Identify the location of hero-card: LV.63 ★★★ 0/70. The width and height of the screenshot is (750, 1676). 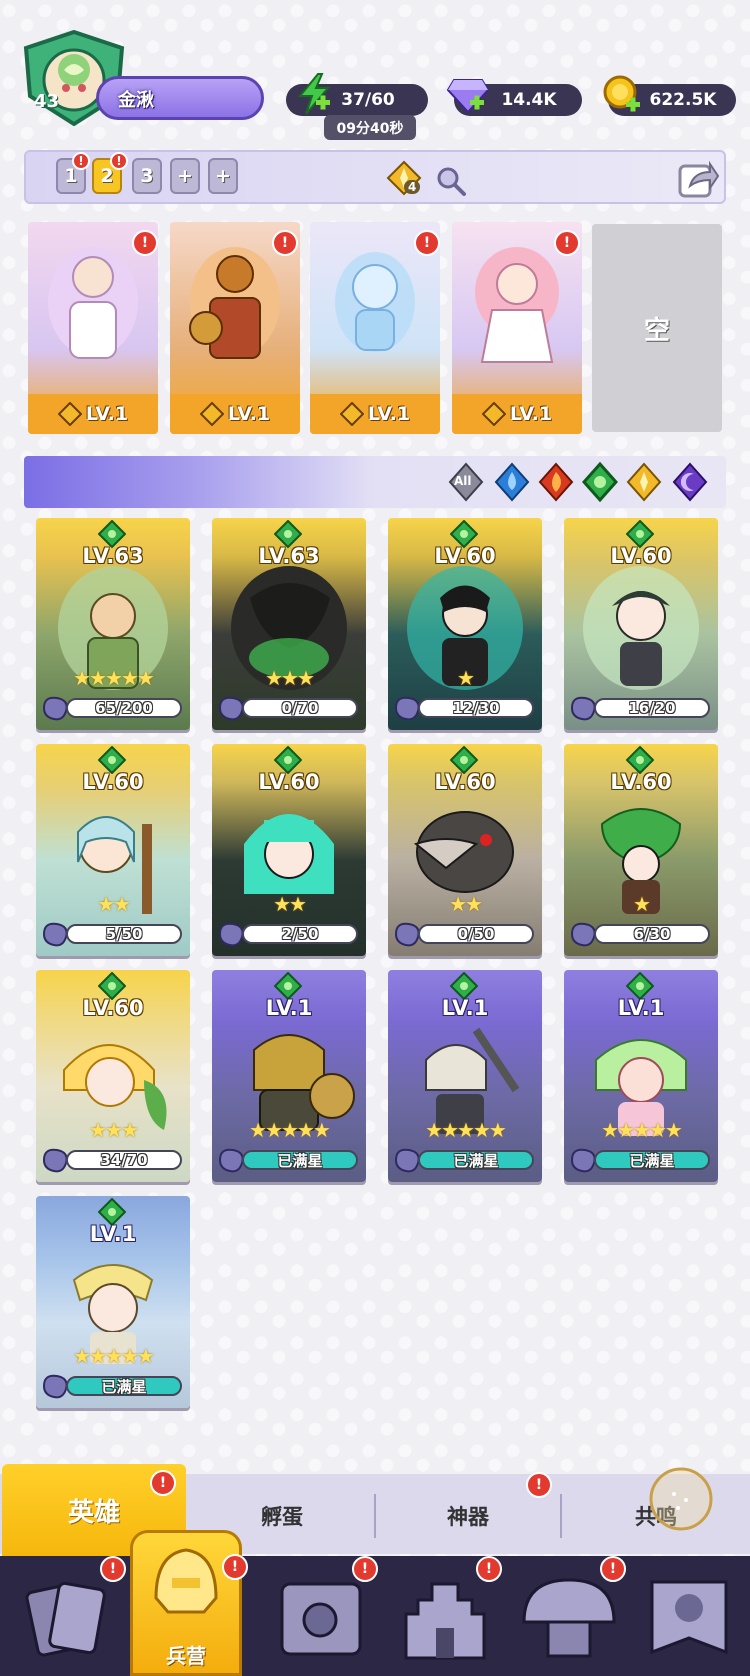
(289, 624).